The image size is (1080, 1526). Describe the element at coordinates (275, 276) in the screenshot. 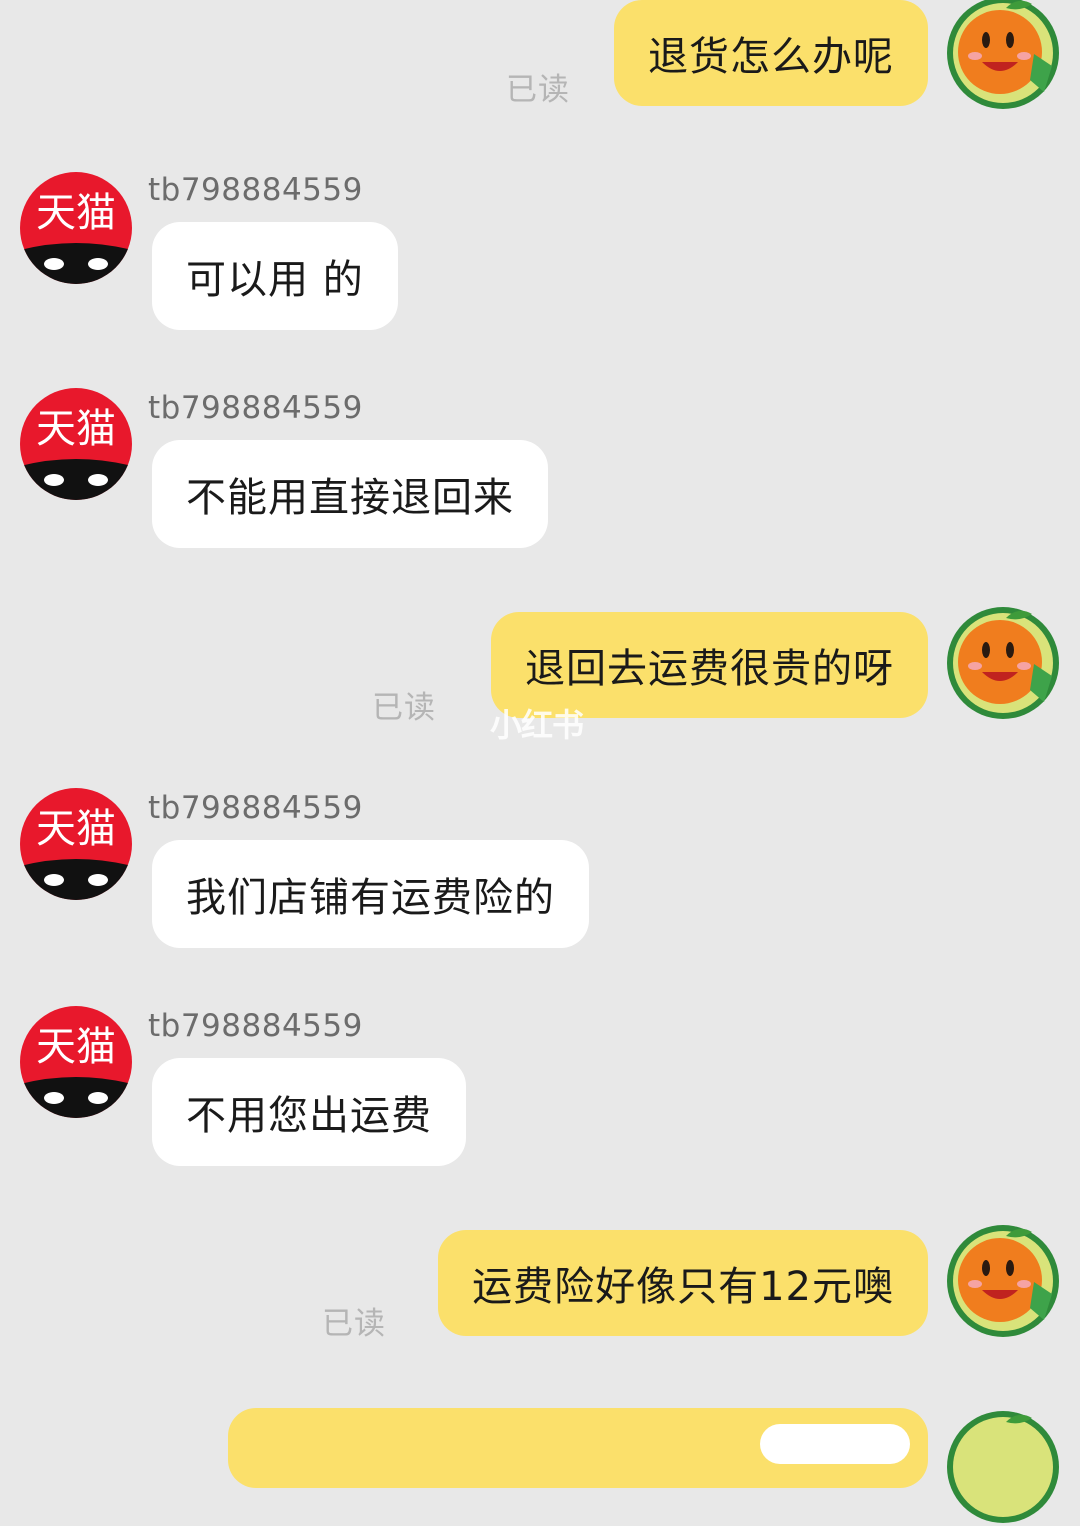

I see `shop-message-bubble: 可以用 的` at that location.